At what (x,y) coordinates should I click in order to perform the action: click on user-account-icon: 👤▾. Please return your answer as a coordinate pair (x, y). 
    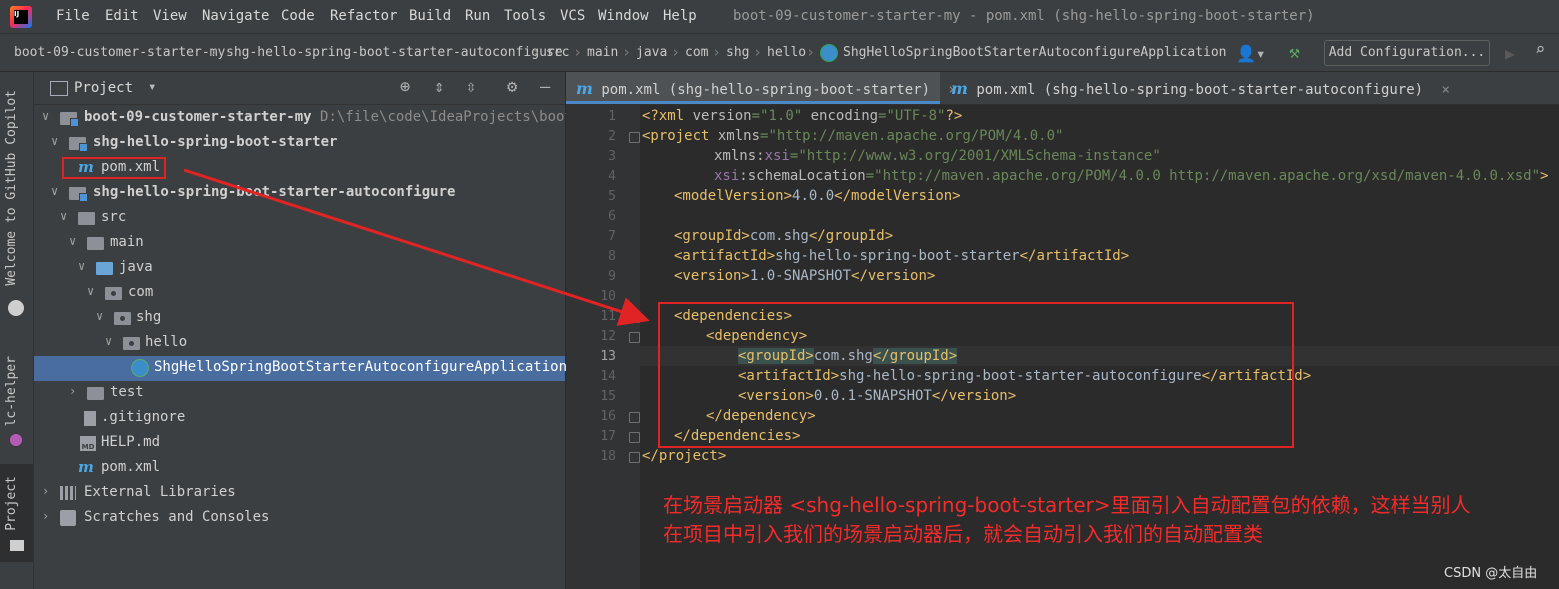
    Looking at the image, I should click on (1251, 53).